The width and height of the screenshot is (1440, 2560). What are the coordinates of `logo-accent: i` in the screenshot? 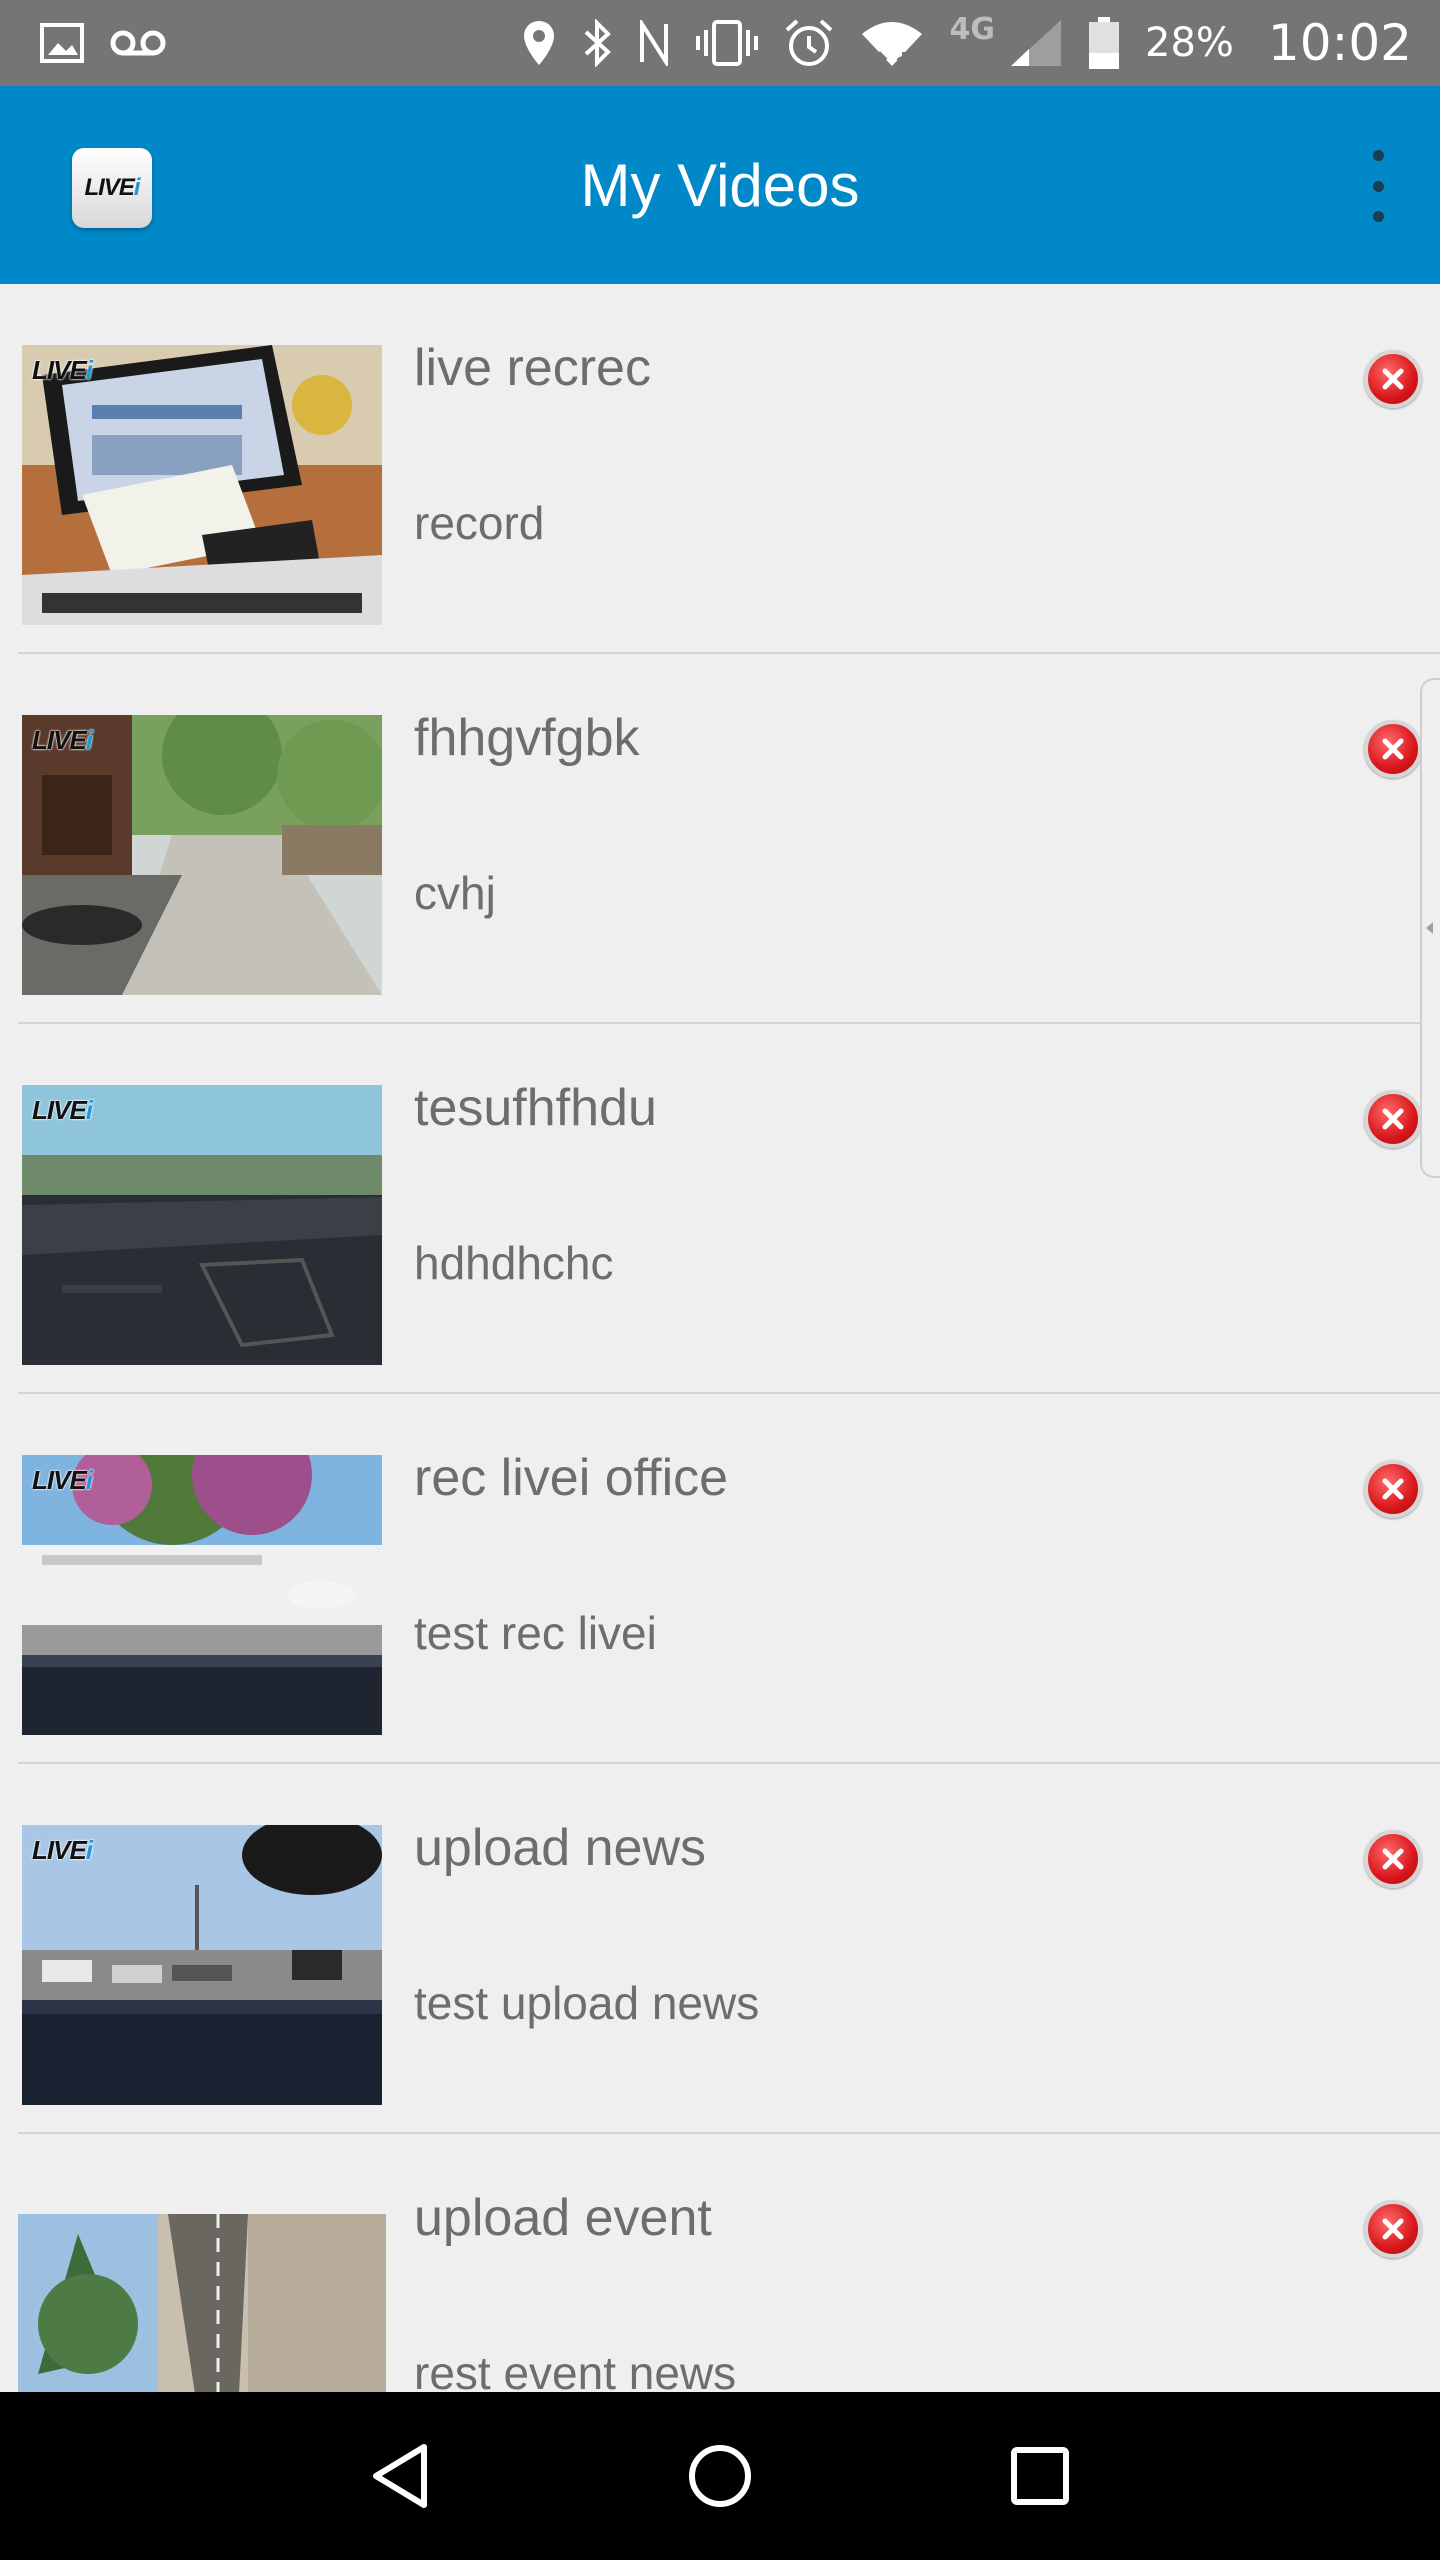 It's located at (137, 187).